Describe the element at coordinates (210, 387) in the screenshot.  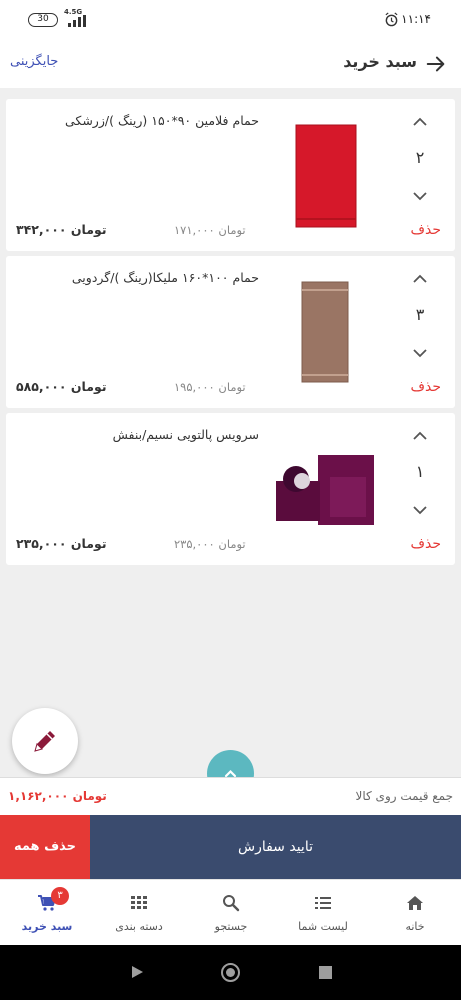
I see `unit-price: ۱۹۵,۰۰۰ تومان` at that location.